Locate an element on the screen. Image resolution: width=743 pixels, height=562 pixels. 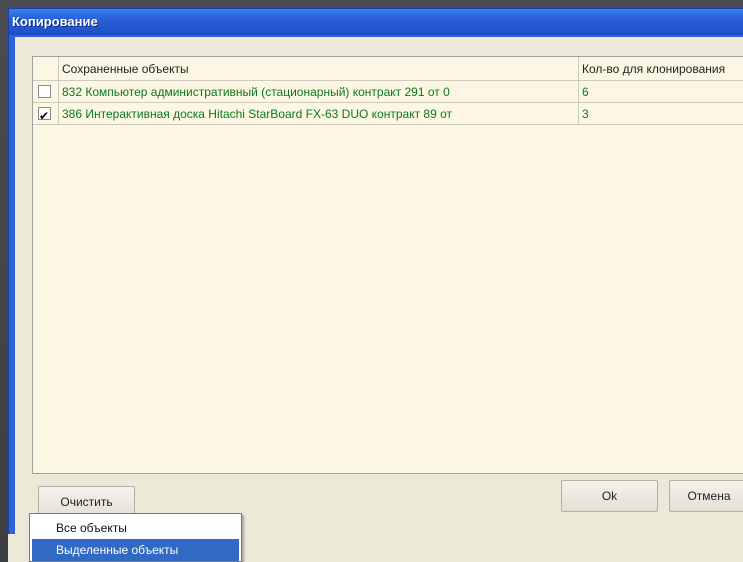
ok-button: Ok is located at coordinates (609, 496).